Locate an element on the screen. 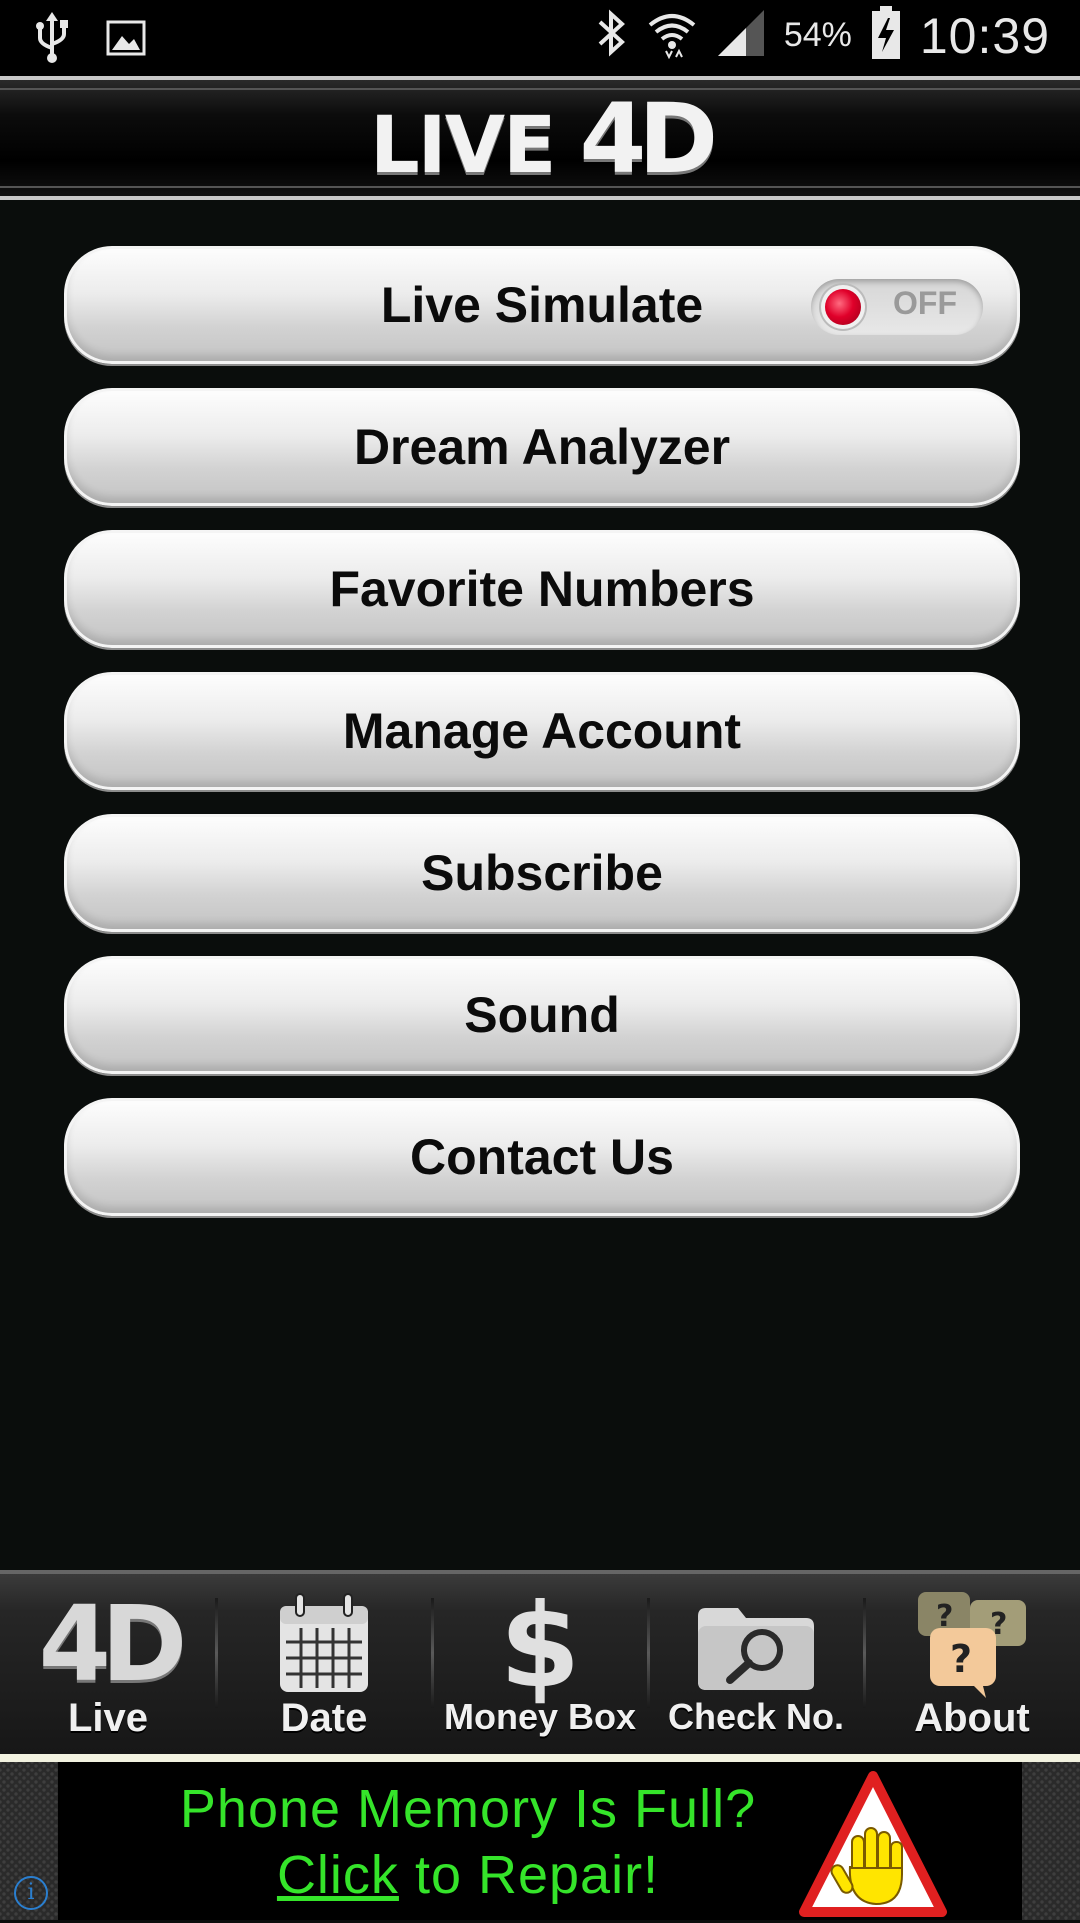  manage-account-button: Manage Account is located at coordinates (542, 731).